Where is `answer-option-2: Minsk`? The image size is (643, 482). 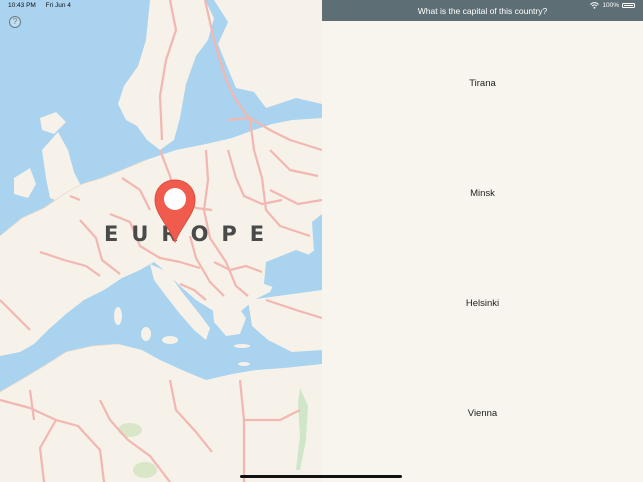 answer-option-2: Minsk is located at coordinates (482, 186).